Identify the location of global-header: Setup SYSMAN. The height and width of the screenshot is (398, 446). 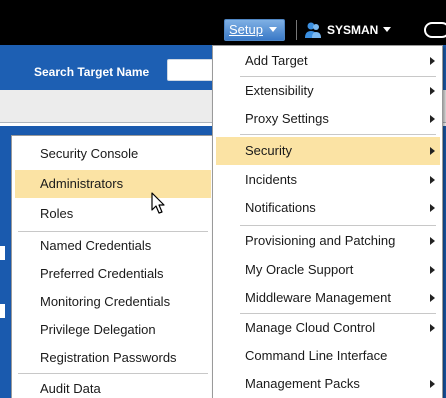
(223, 22).